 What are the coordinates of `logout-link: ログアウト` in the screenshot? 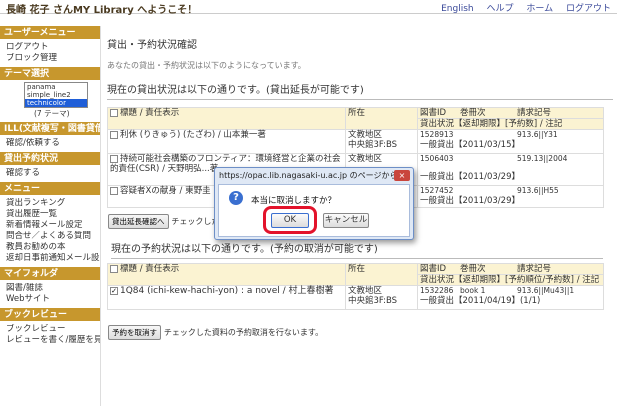 It's located at (588, 9).